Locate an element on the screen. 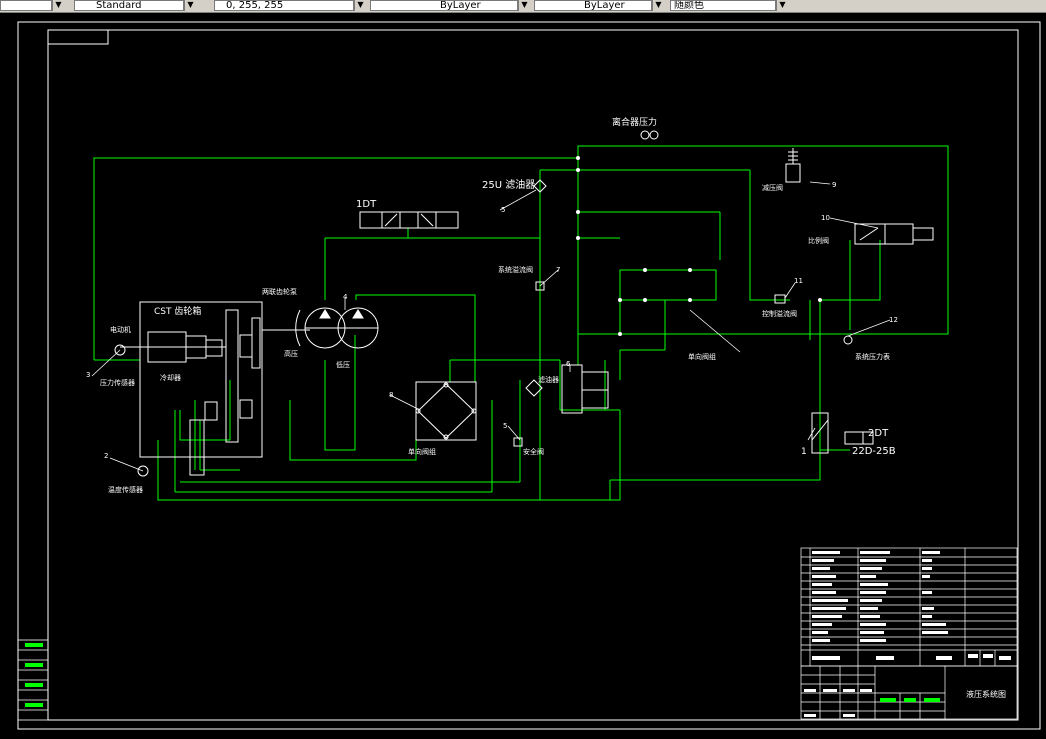 The image size is (1046, 739). lineweight-dropdown: ByLayer is located at coordinates (593, 5).